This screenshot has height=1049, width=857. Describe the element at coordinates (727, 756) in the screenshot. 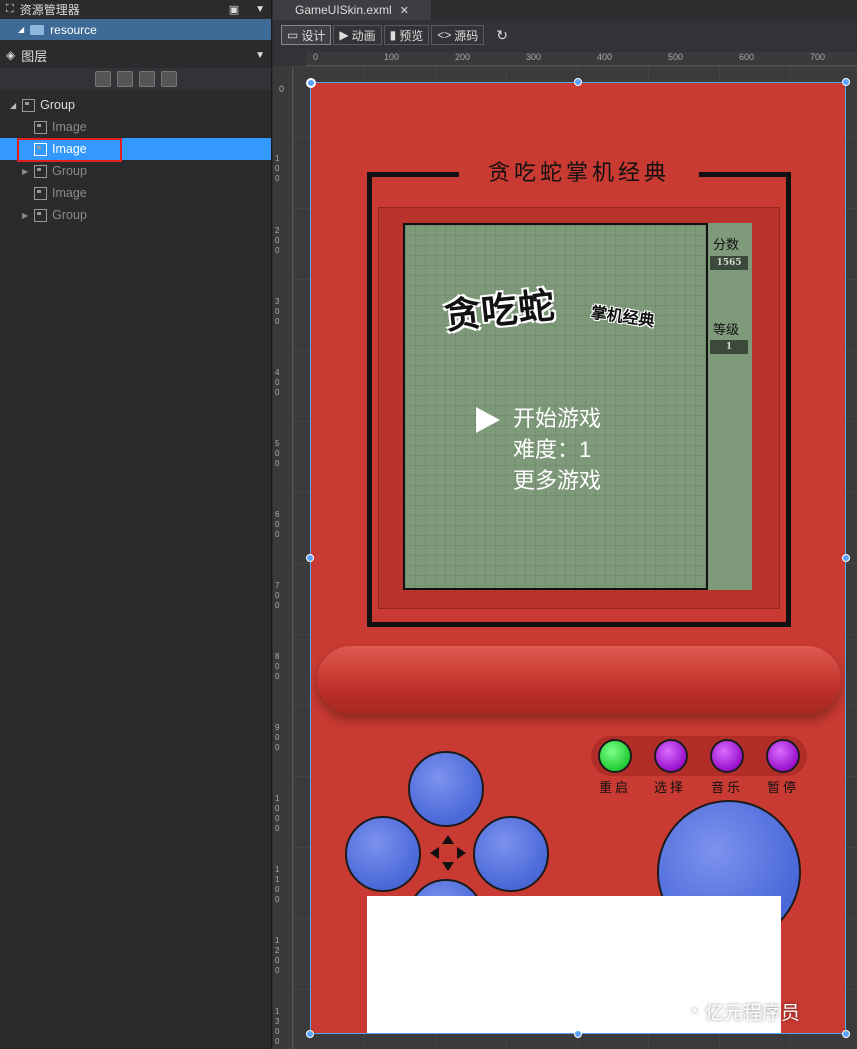

I see `music-button` at that location.